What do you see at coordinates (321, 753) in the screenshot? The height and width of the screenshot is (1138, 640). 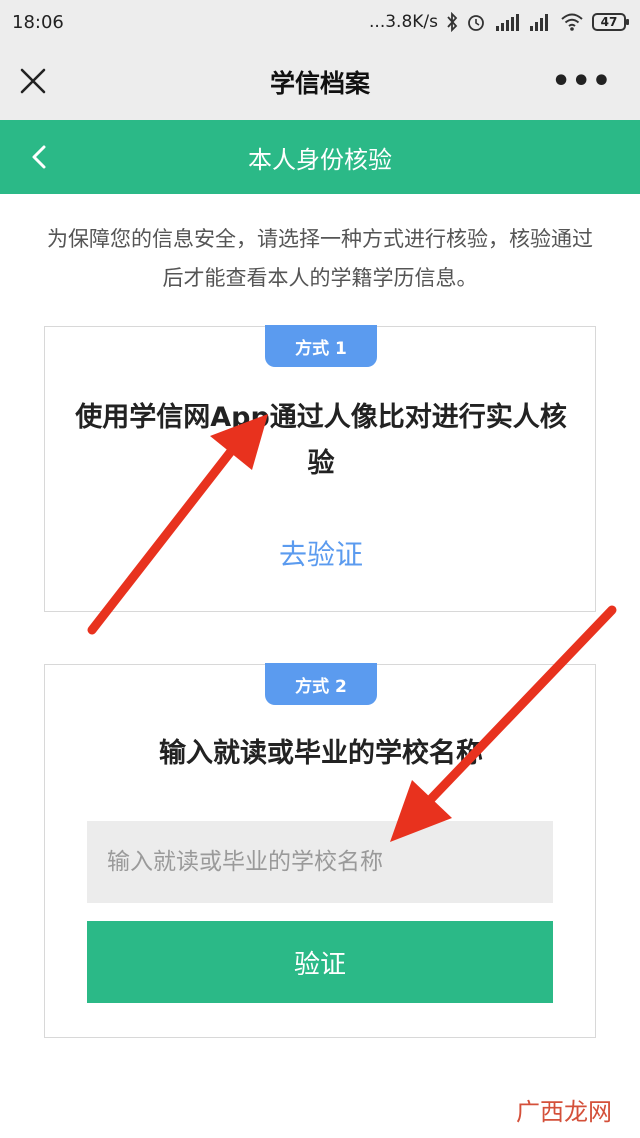 I see `method-2-title: 输入就读或毕业的学校名称` at bounding box center [321, 753].